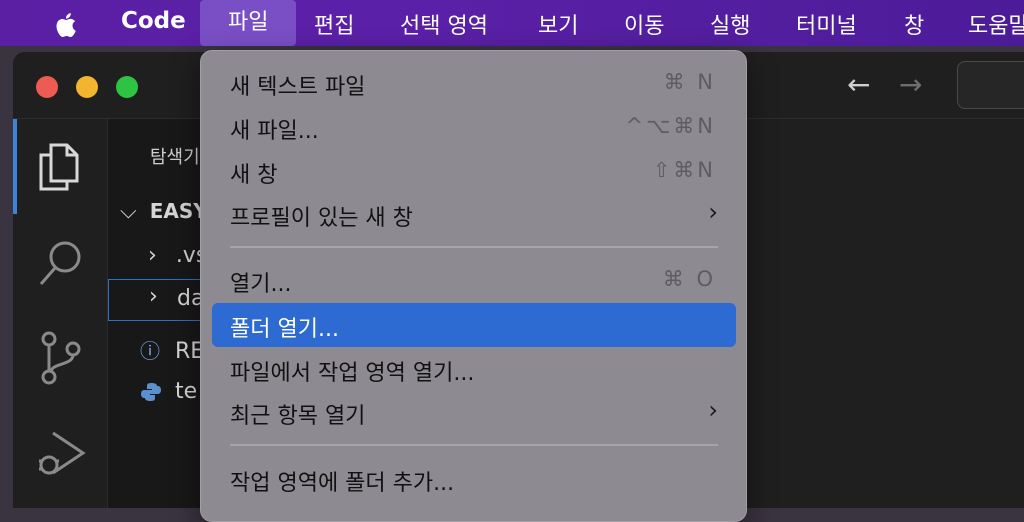 The height and width of the screenshot is (522, 1024). Describe the element at coordinates (914, 24) in the screenshot. I see `menu-window: 창` at that location.